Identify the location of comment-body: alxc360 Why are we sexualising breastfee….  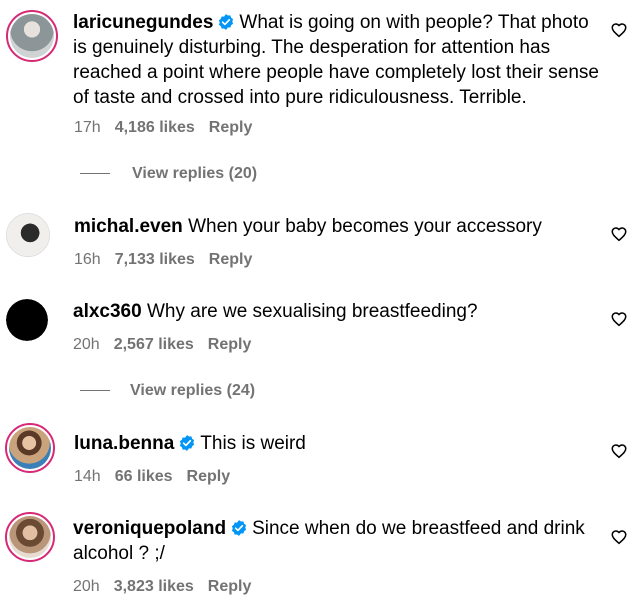
(338, 311).